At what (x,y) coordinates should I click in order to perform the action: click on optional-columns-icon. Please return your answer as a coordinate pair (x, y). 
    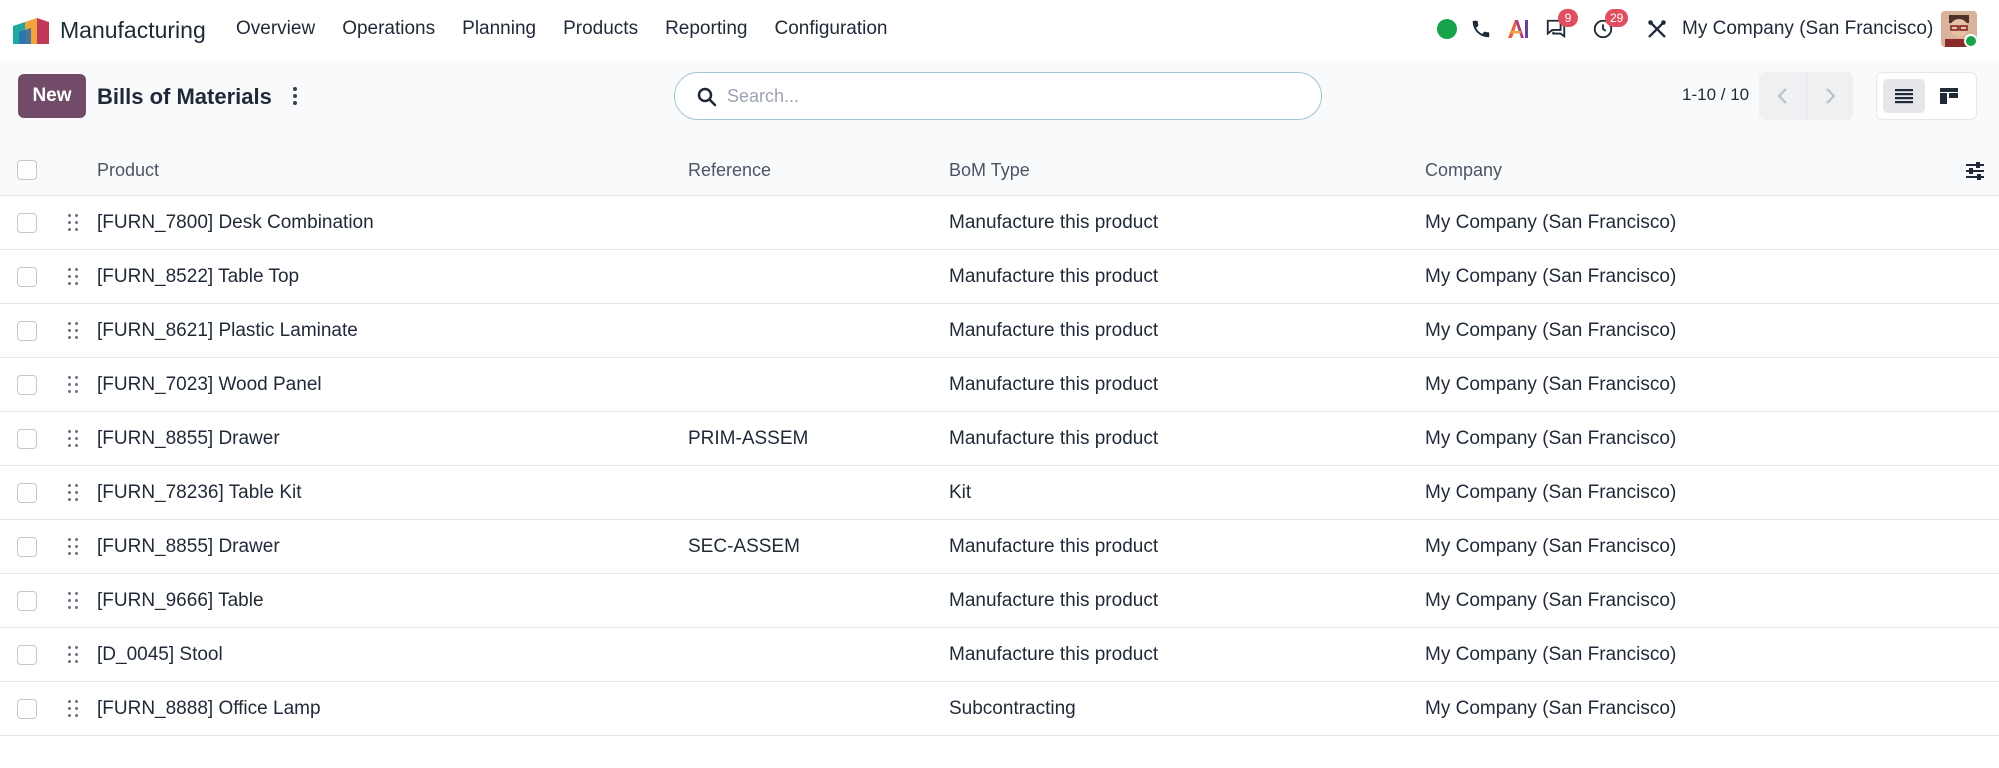
    Looking at the image, I should click on (1975, 171).